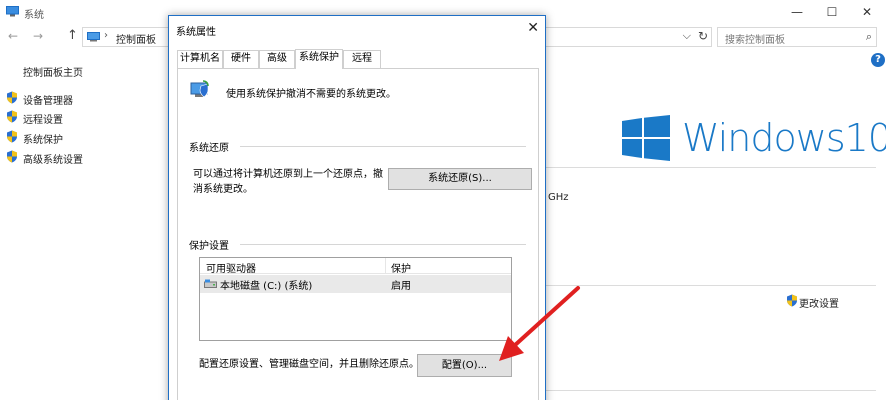  What do you see at coordinates (136, 38) in the screenshot?
I see `breadcrumb-control-panel: 控制面板` at bounding box center [136, 38].